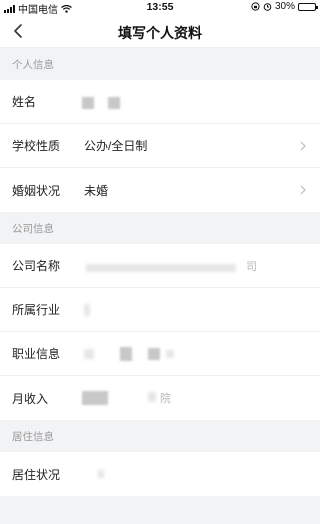  Describe the element at coordinates (36, 190) in the screenshot. I see `marital-status-label: 婚姻状况` at that location.